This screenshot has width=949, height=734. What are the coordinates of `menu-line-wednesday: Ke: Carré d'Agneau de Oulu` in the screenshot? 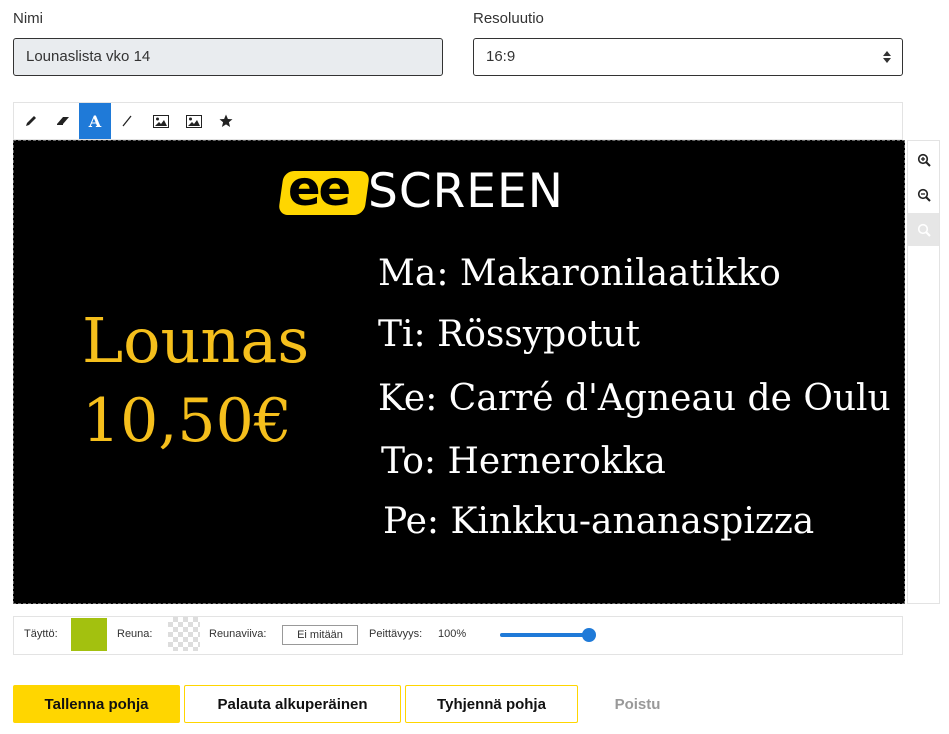 It's located at (634, 398).